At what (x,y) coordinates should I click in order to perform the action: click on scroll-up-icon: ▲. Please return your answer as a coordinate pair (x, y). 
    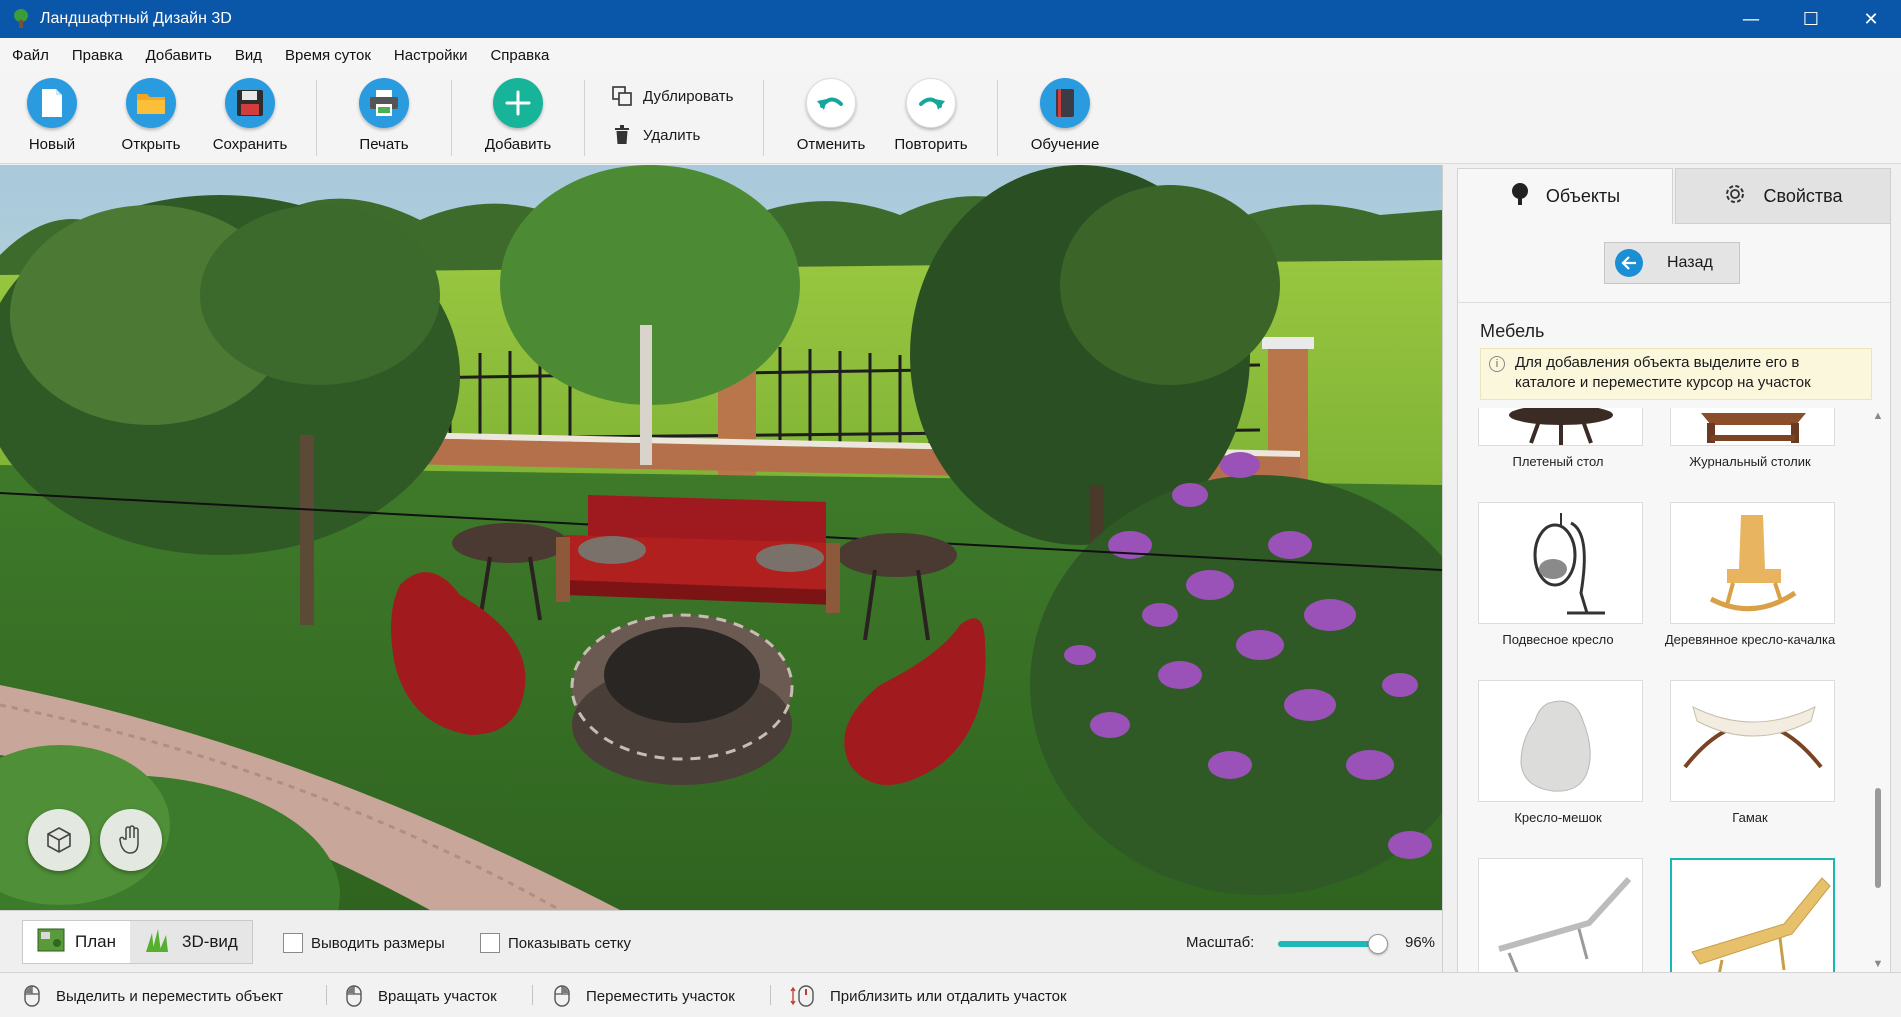
    Looking at the image, I should click on (1878, 416).